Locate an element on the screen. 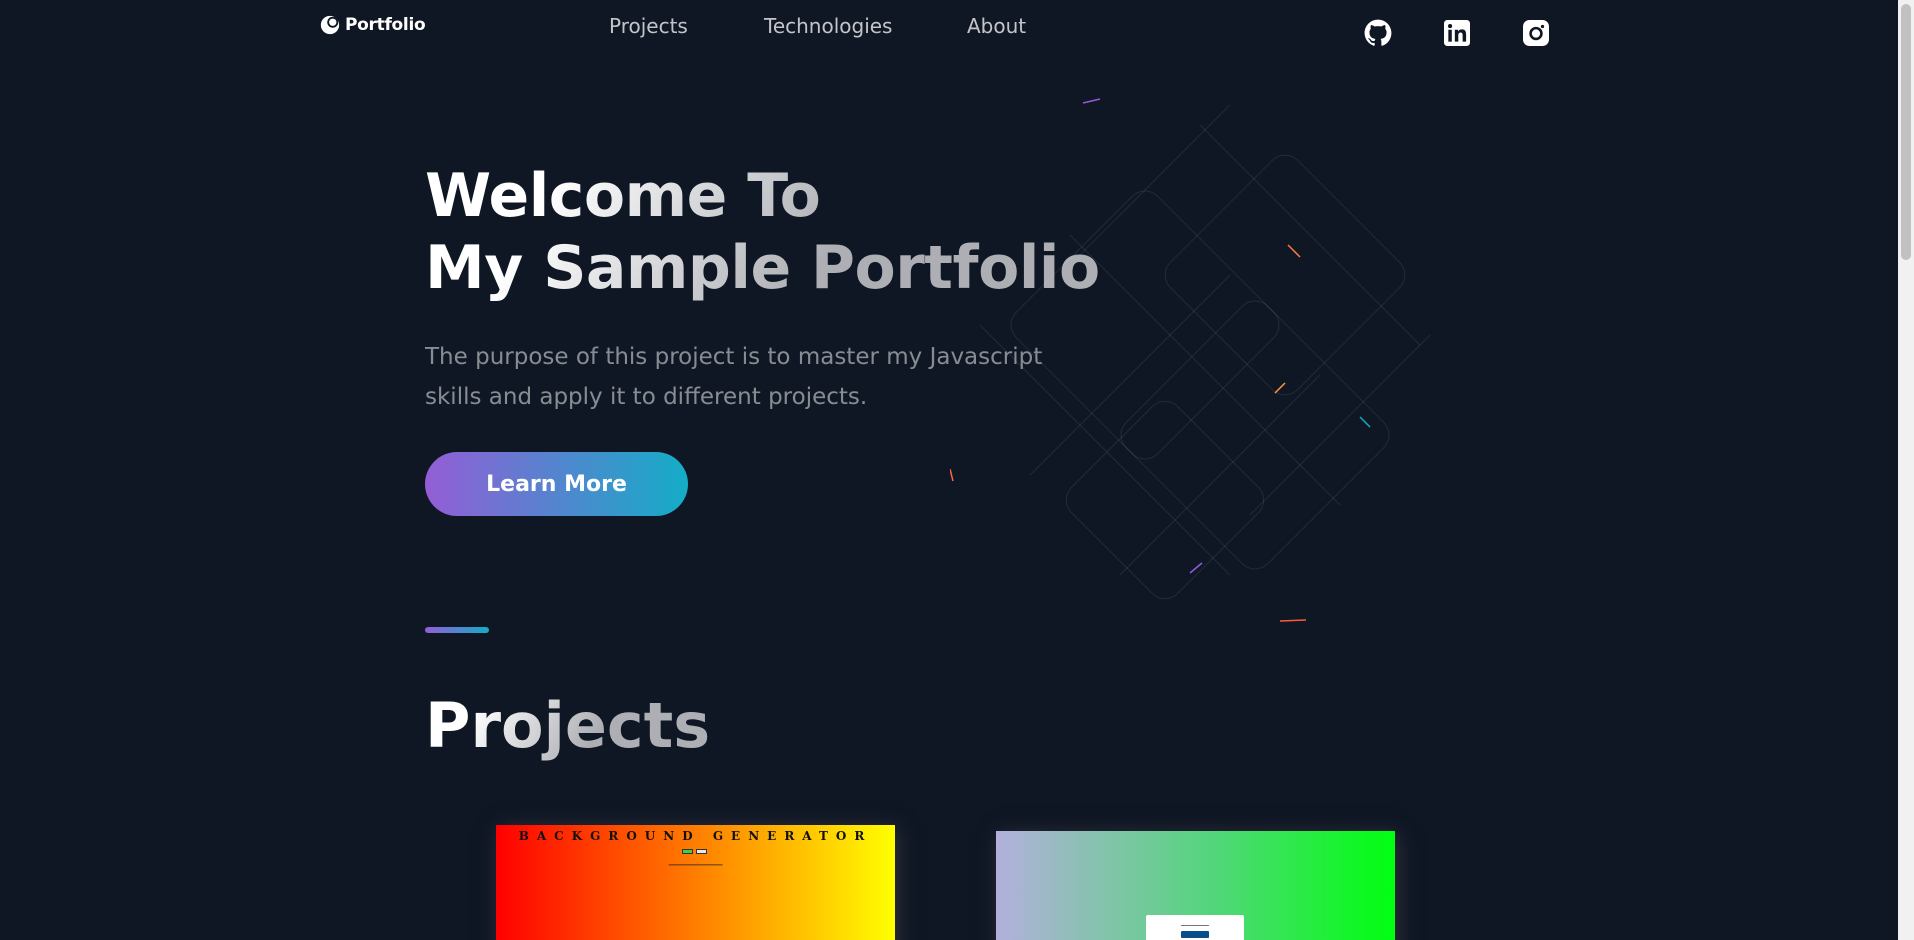  project-card-background-generator: BACKGROUND GENERATOR ▁▁▁▁▁▁▁▁▁▁▁▁▁▁ is located at coordinates (695, 882).